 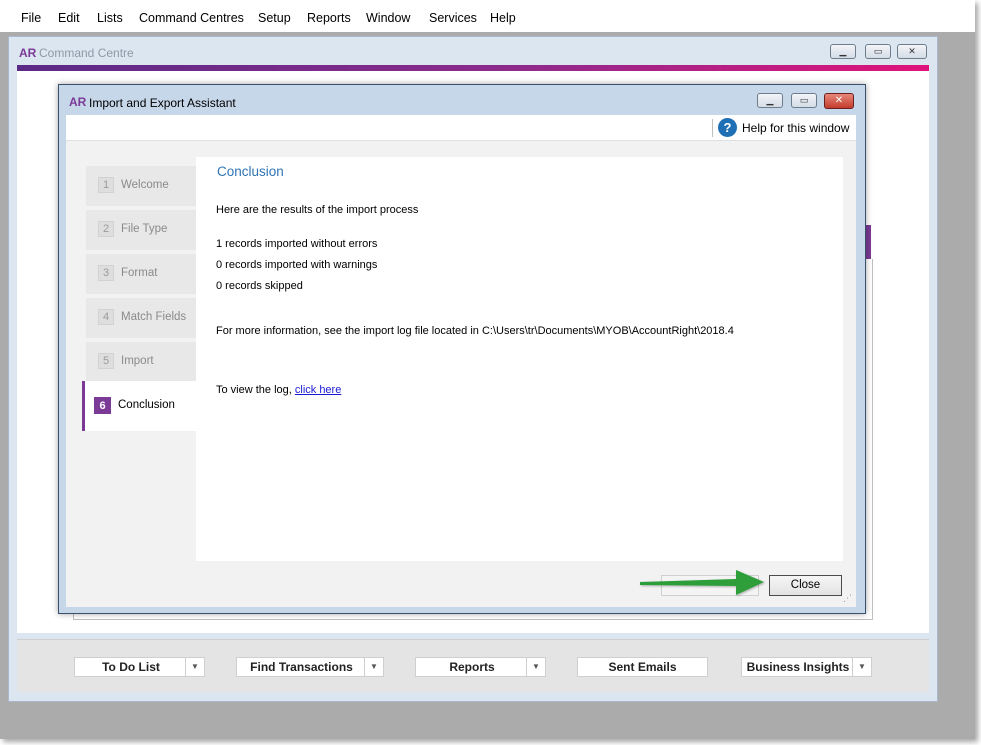 I want to click on menu-edit: Edit, so click(x=69, y=18).